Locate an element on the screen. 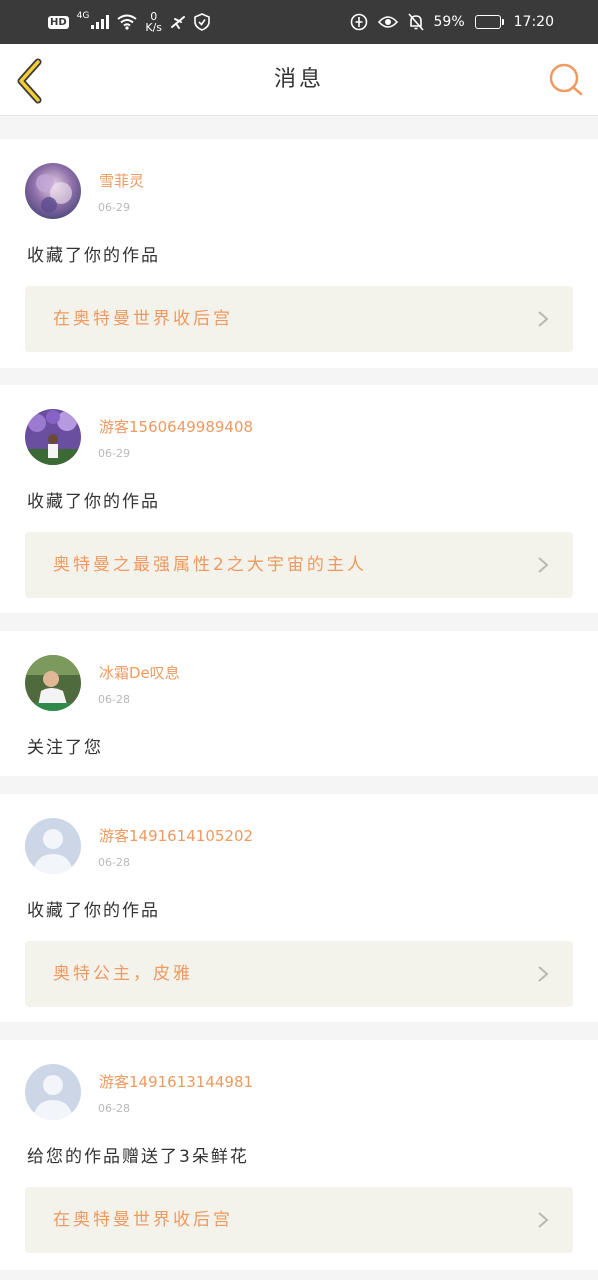 The height and width of the screenshot is (1280, 598). data-saver-icon is located at coordinates (358, 22).